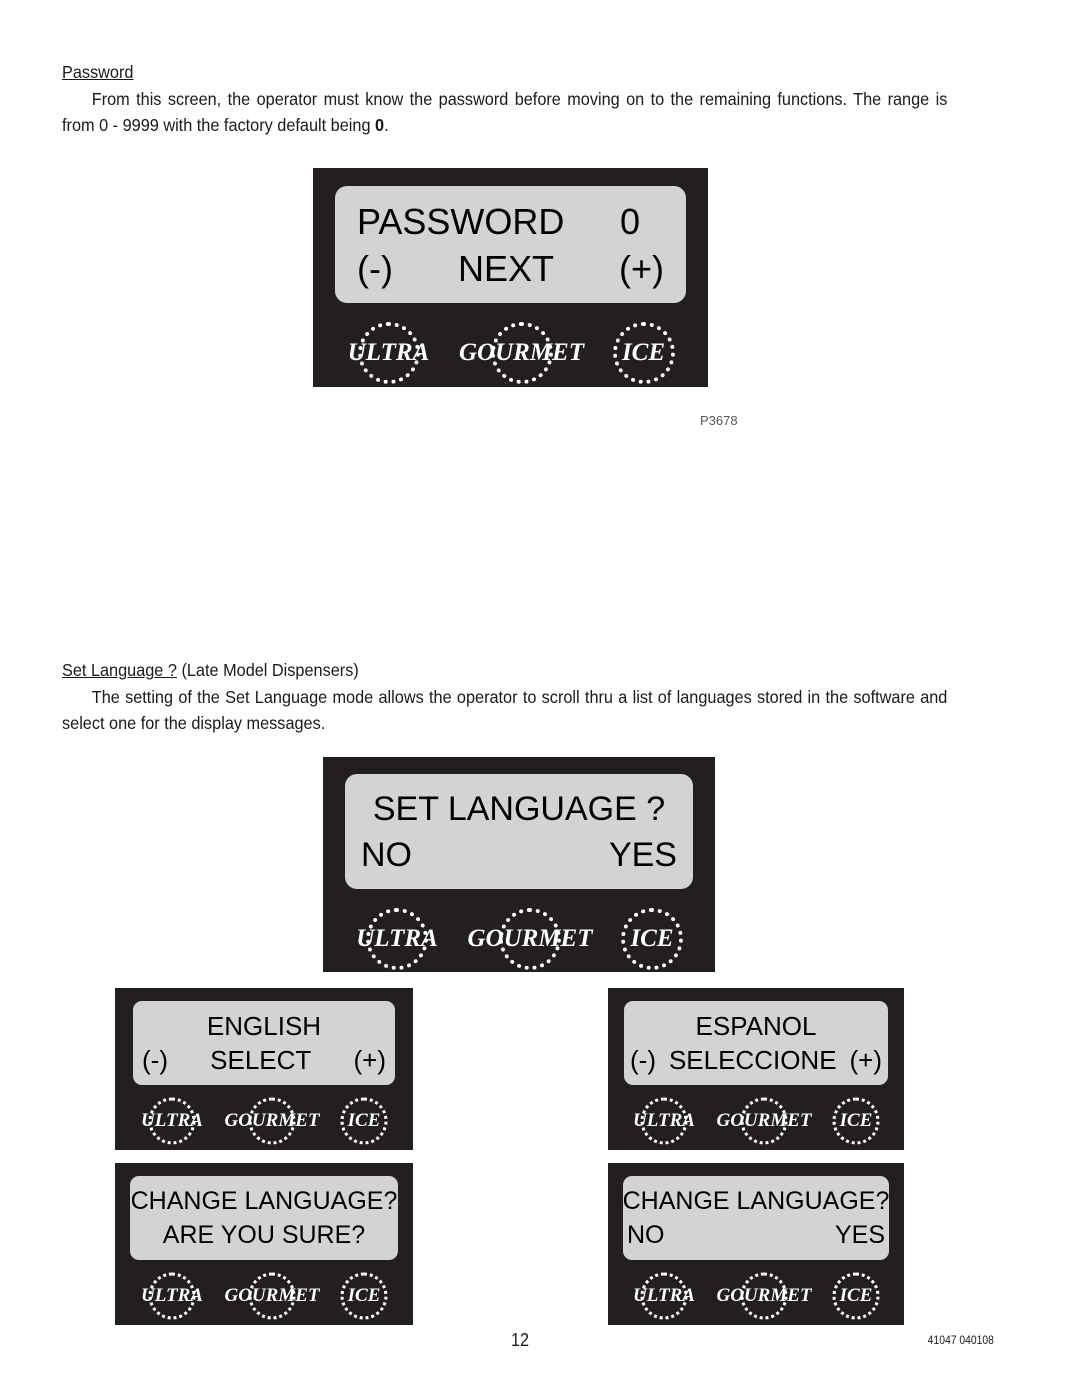 Image resolution: width=1080 pixels, height=1397 pixels. I want to click on lcd-password-label: PASSWORD, so click(461, 221).